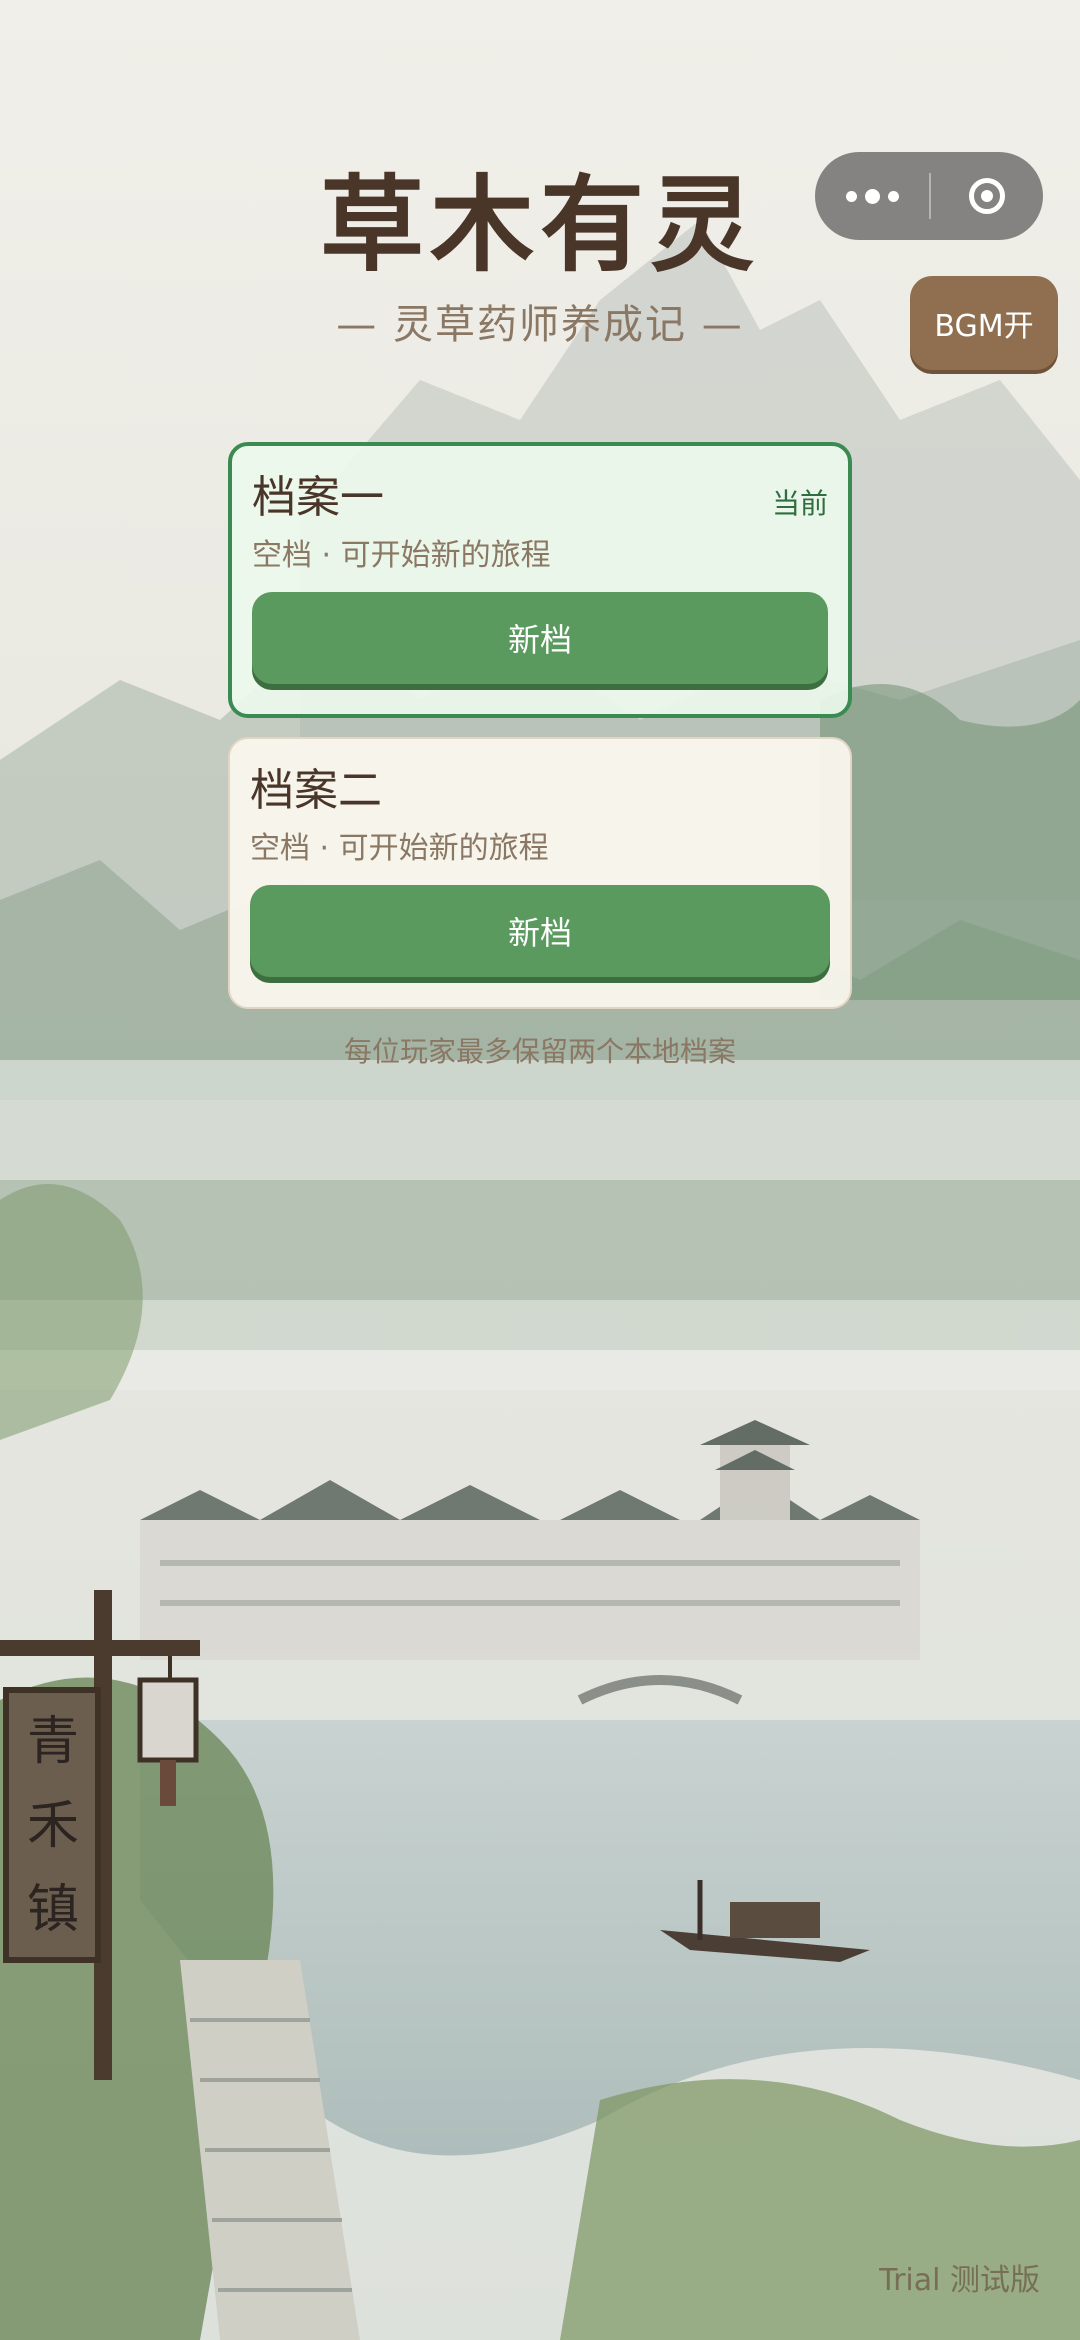 This screenshot has width=1080, height=2340. Describe the element at coordinates (540, 873) in the screenshot. I see `save-slot-2: 档案二 空档 · 可开始新的旅程 新档` at that location.